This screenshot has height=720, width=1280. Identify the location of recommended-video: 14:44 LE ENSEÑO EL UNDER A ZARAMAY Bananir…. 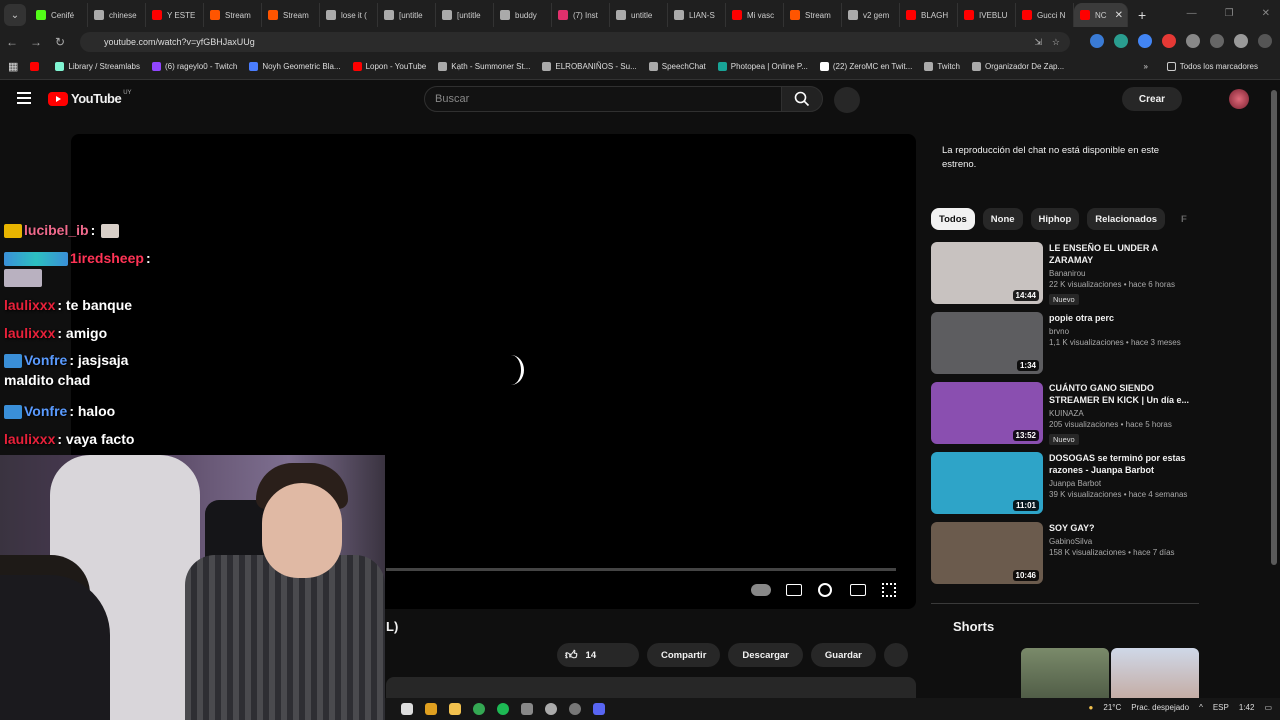
(1066, 277).